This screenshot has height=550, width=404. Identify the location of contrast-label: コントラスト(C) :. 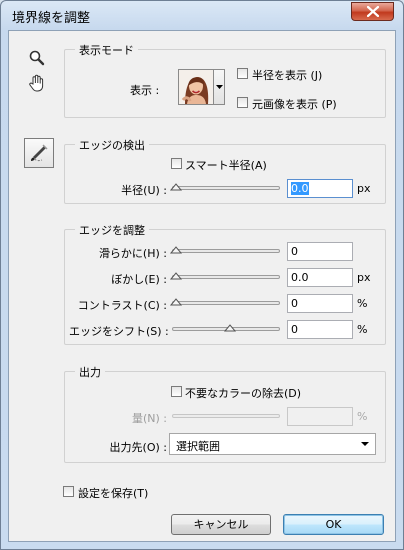
(122, 305).